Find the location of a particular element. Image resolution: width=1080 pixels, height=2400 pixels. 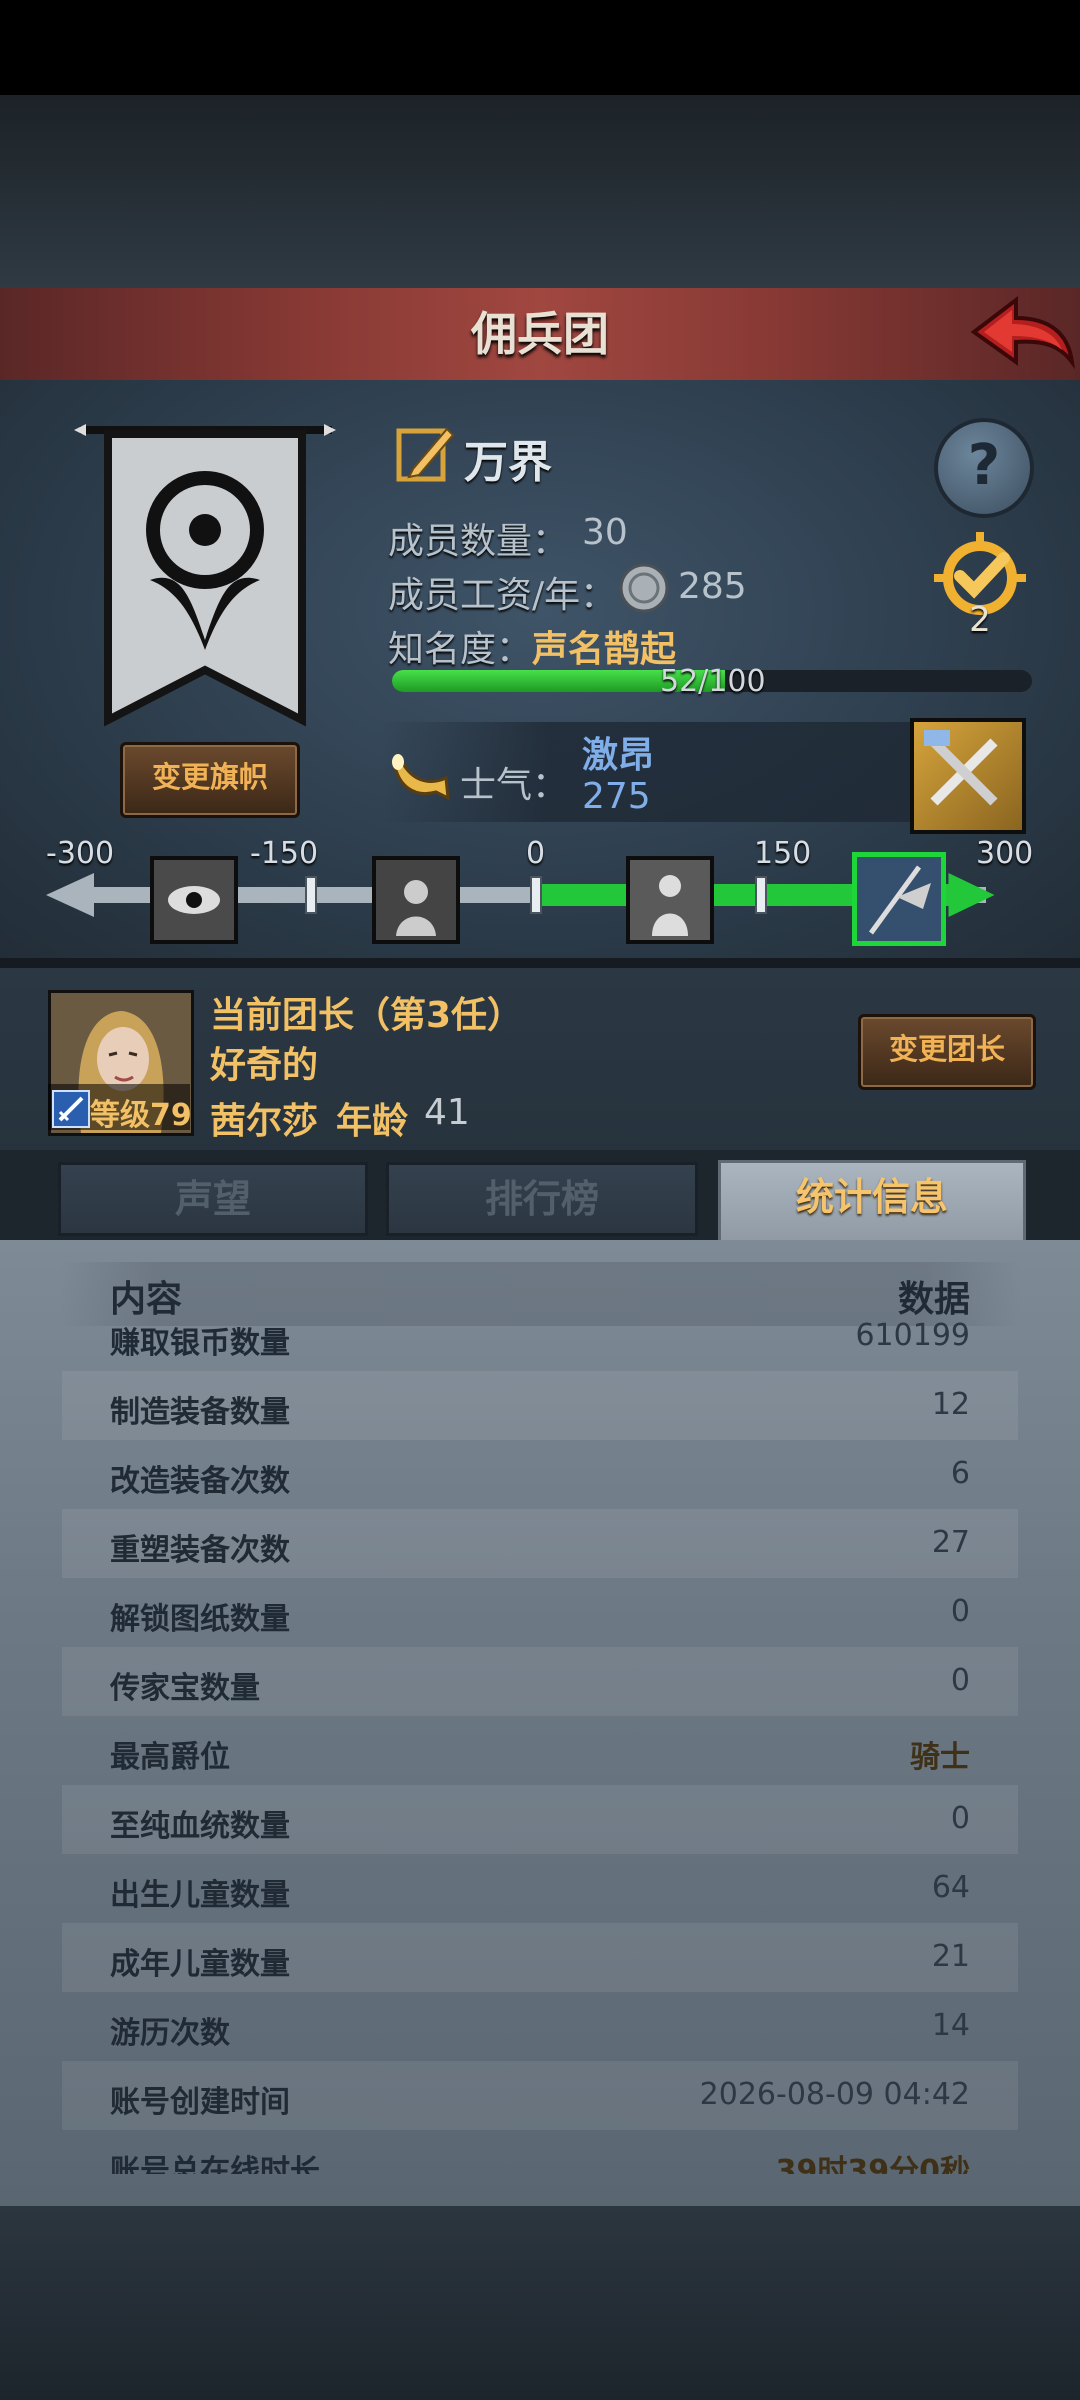

row-value: 610199 is located at coordinates (912, 1337).